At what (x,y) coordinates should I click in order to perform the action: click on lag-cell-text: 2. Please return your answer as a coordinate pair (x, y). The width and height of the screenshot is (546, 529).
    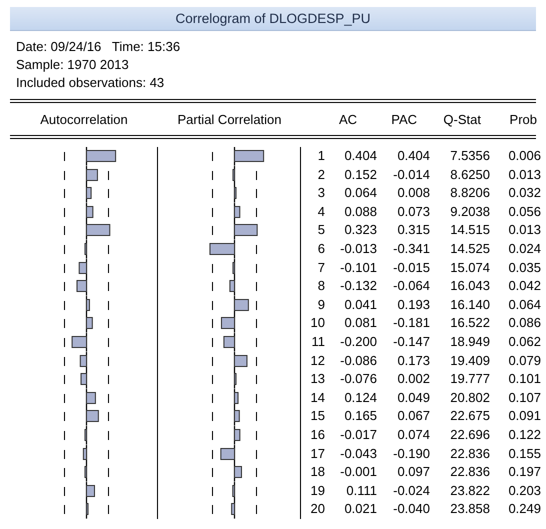
    Looking at the image, I should click on (320, 175).